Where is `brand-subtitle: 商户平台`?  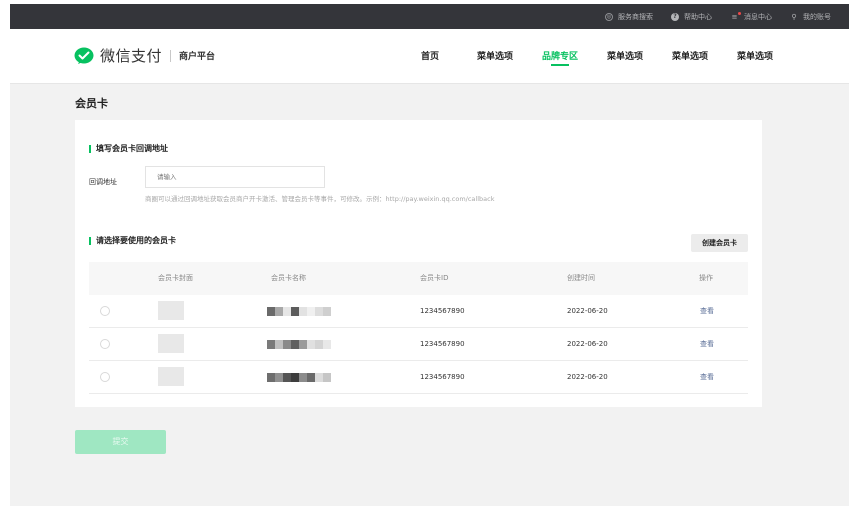
brand-subtitle: 商户平台 is located at coordinates (197, 57).